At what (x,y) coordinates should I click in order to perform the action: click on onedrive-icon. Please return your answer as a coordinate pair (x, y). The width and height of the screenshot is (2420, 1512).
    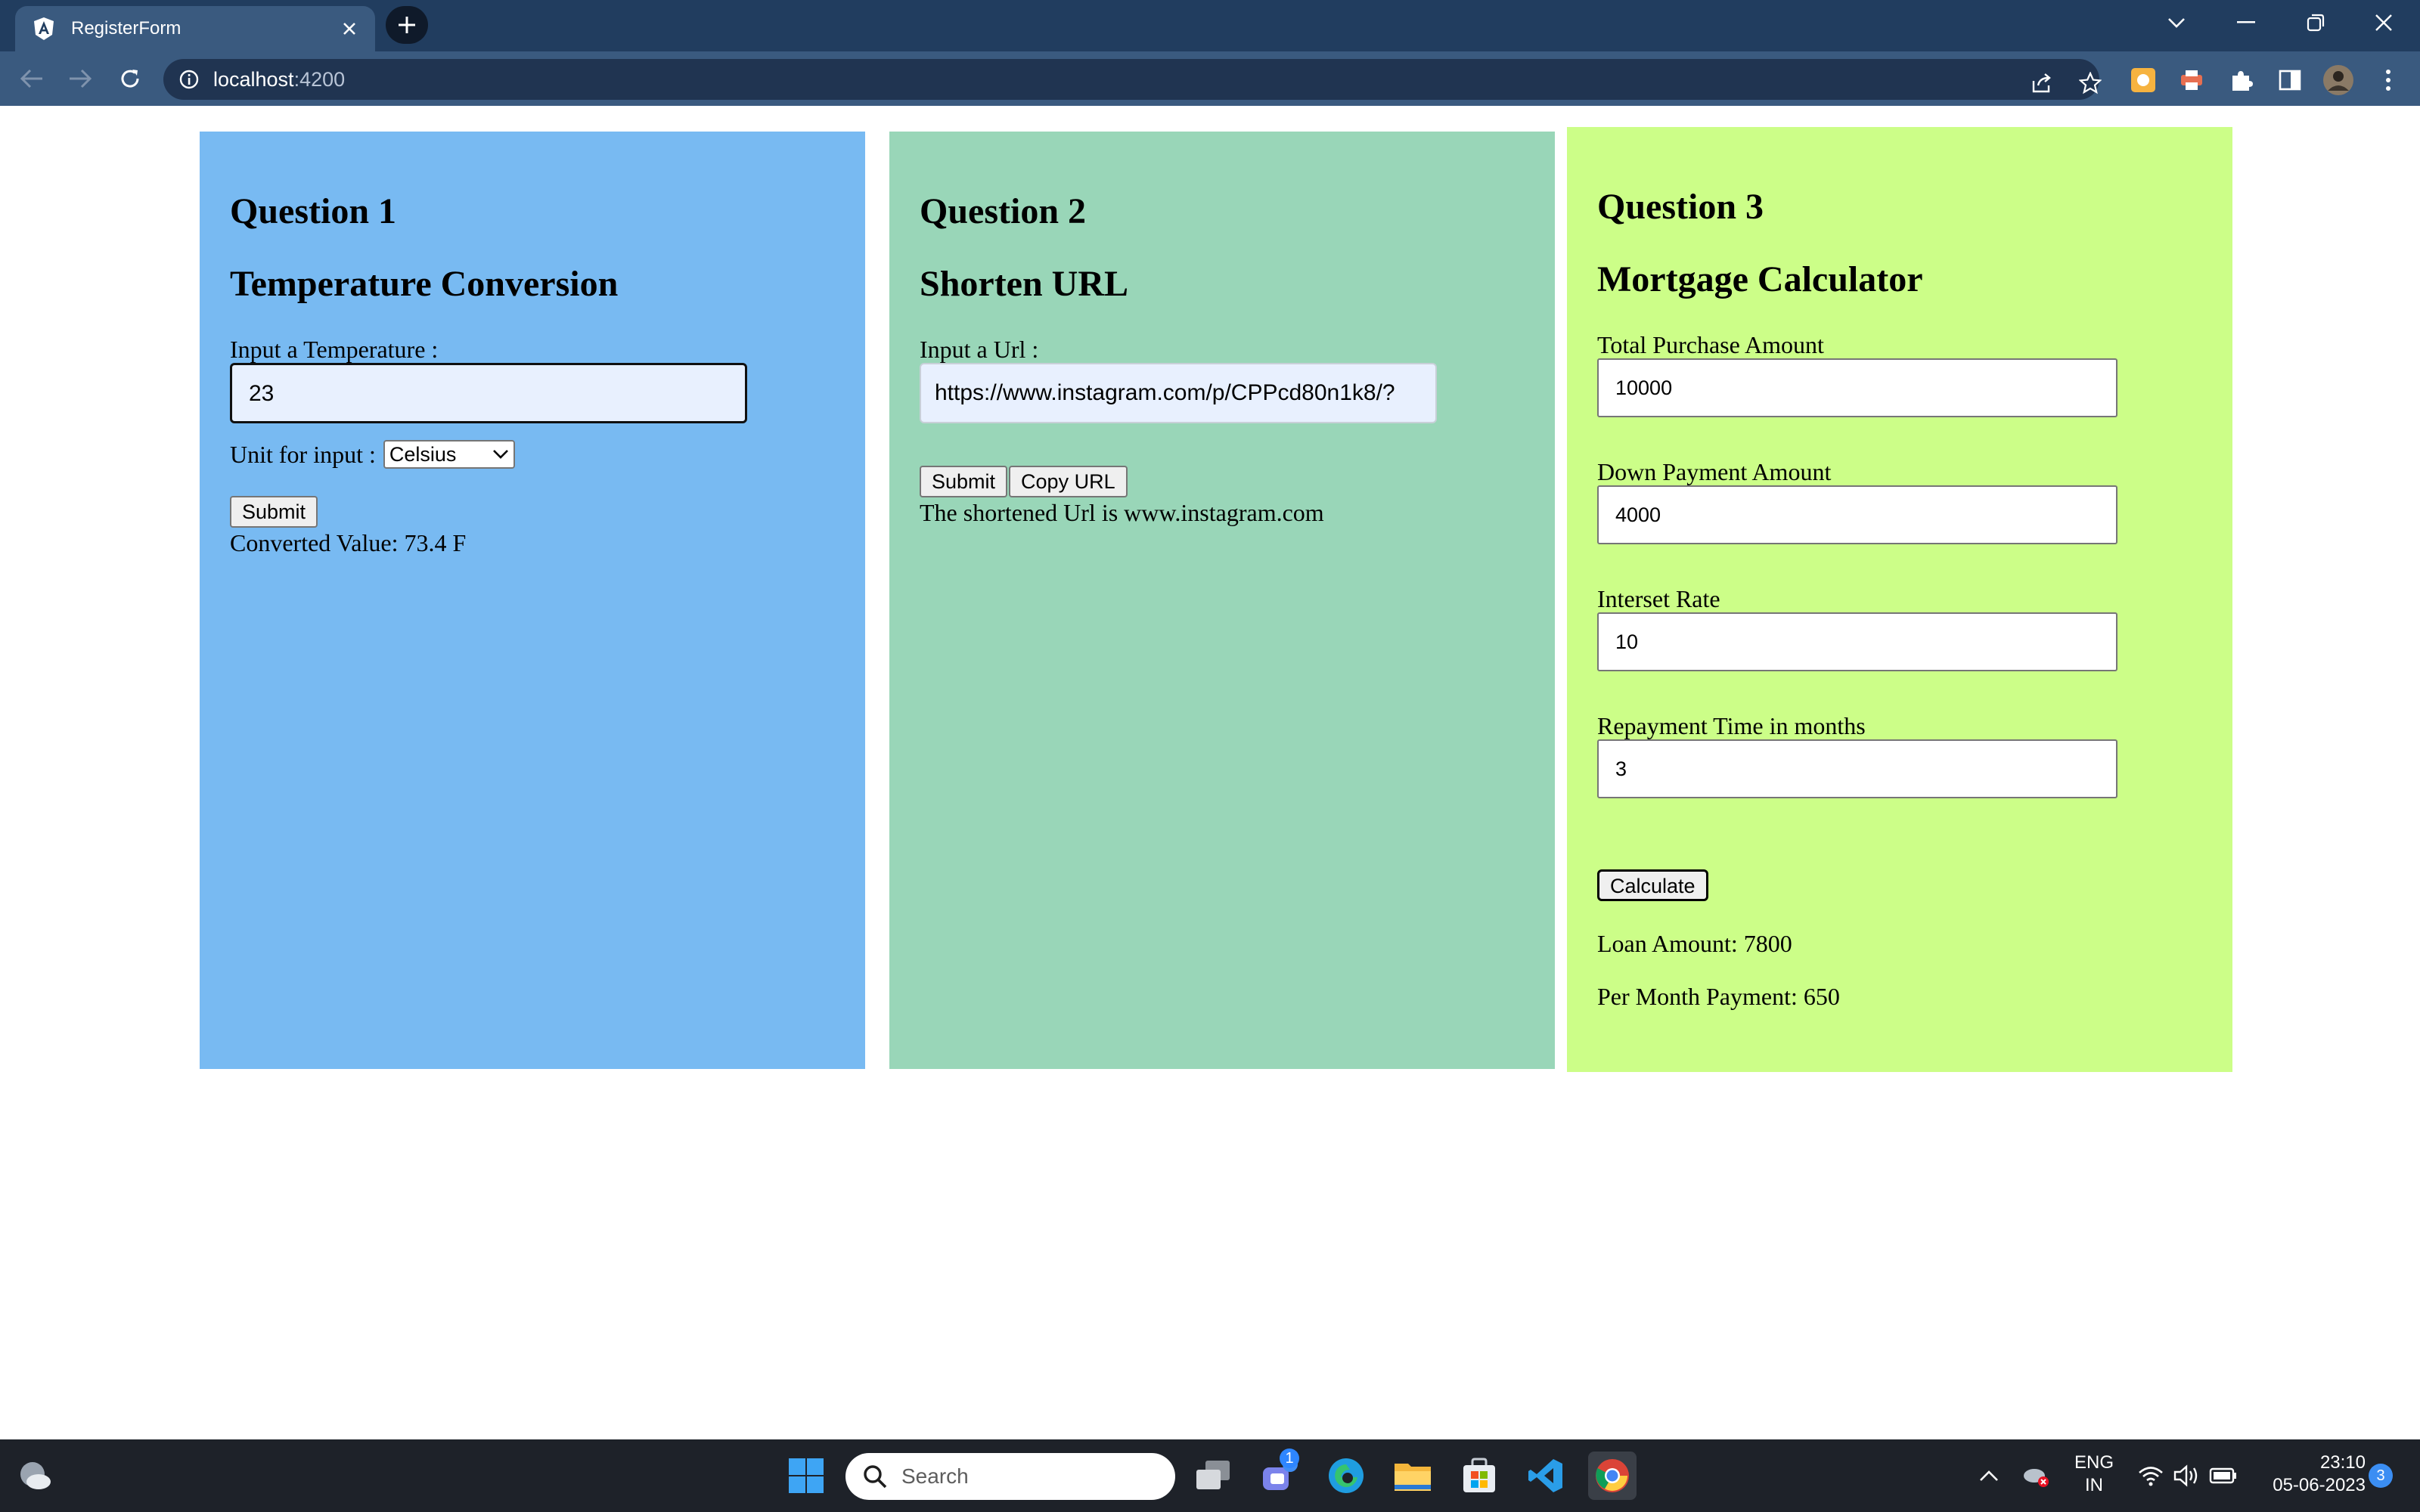
    Looking at the image, I should click on (2036, 1475).